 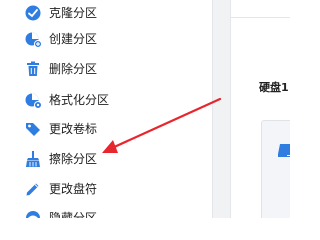 I want to click on edit-pencil-icon, so click(x=33, y=189).